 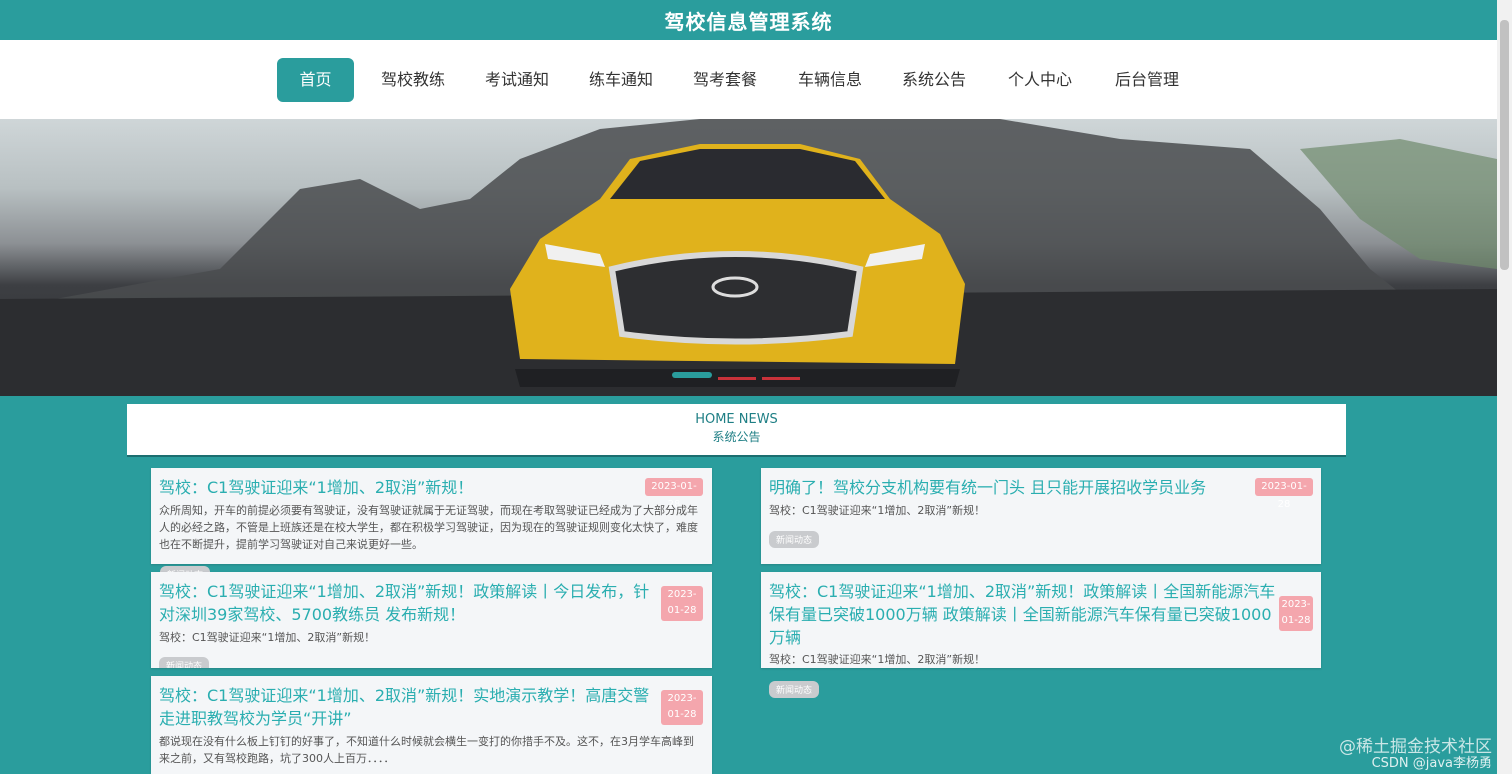 I want to click on app-header: 驾校信息管理系统, so click(x=748, y=20).